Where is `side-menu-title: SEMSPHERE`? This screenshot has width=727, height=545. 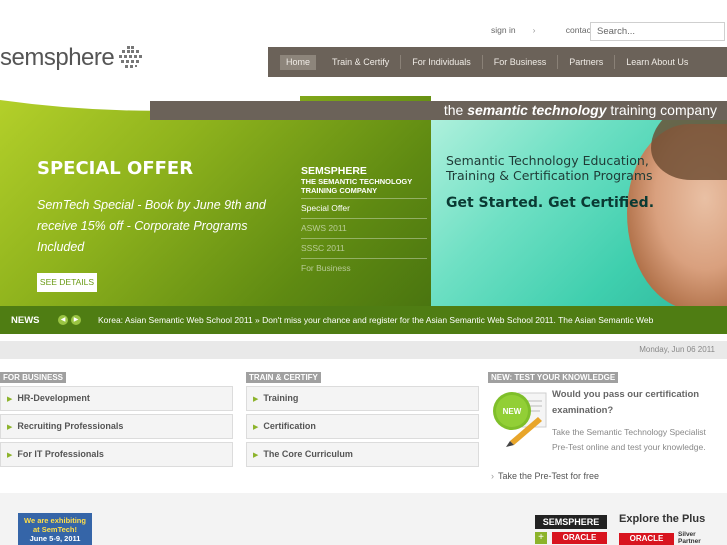
side-menu-title: SEMSPHERE is located at coordinates (334, 171).